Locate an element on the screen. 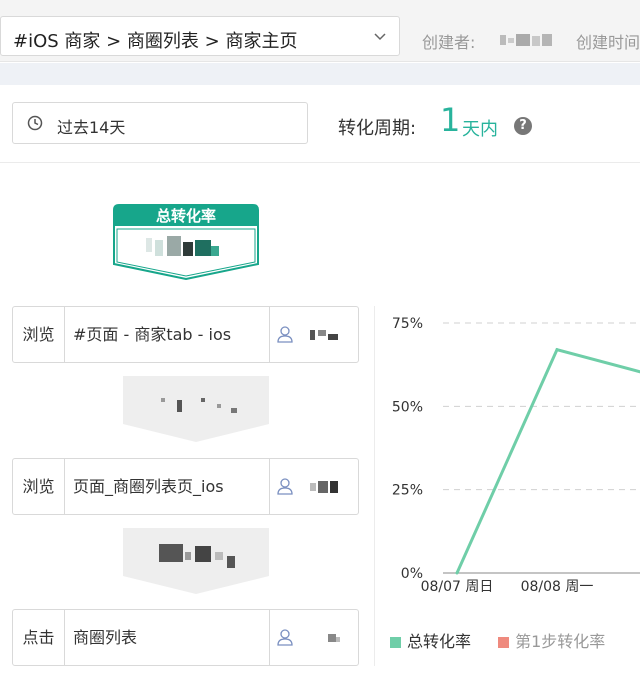  date-range-picker: 过去14天 is located at coordinates (160, 123).